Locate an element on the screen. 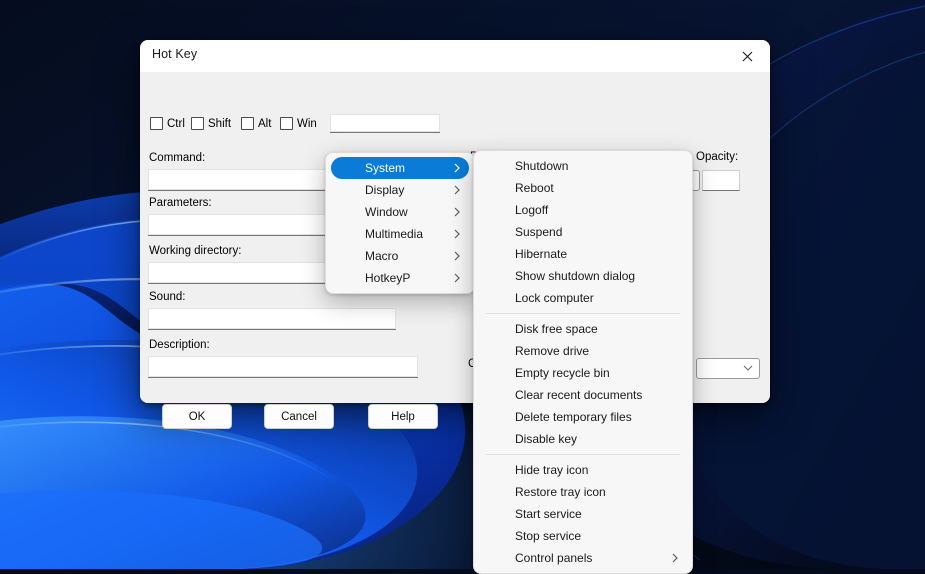 This screenshot has height=574, width=925. menu-item-hibernate-label: Hibernate is located at coordinates (541, 254).